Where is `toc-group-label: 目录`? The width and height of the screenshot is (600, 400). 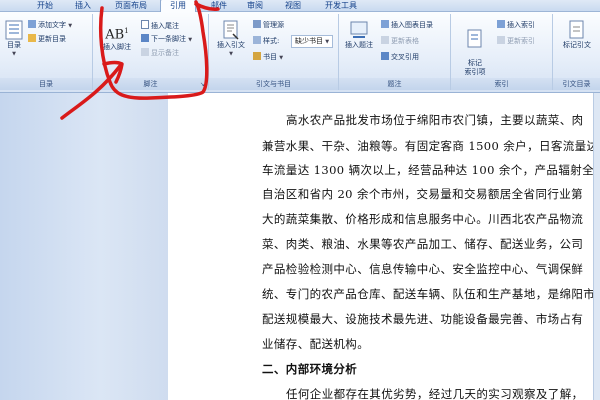
toc-group-label: 目录 is located at coordinates (46, 84).